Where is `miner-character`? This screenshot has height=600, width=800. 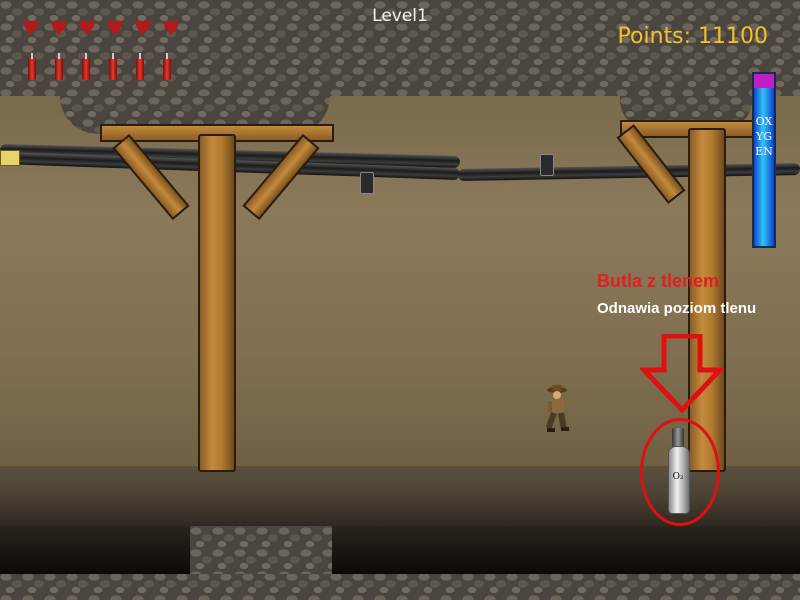 miner-character is located at coordinates (557, 408).